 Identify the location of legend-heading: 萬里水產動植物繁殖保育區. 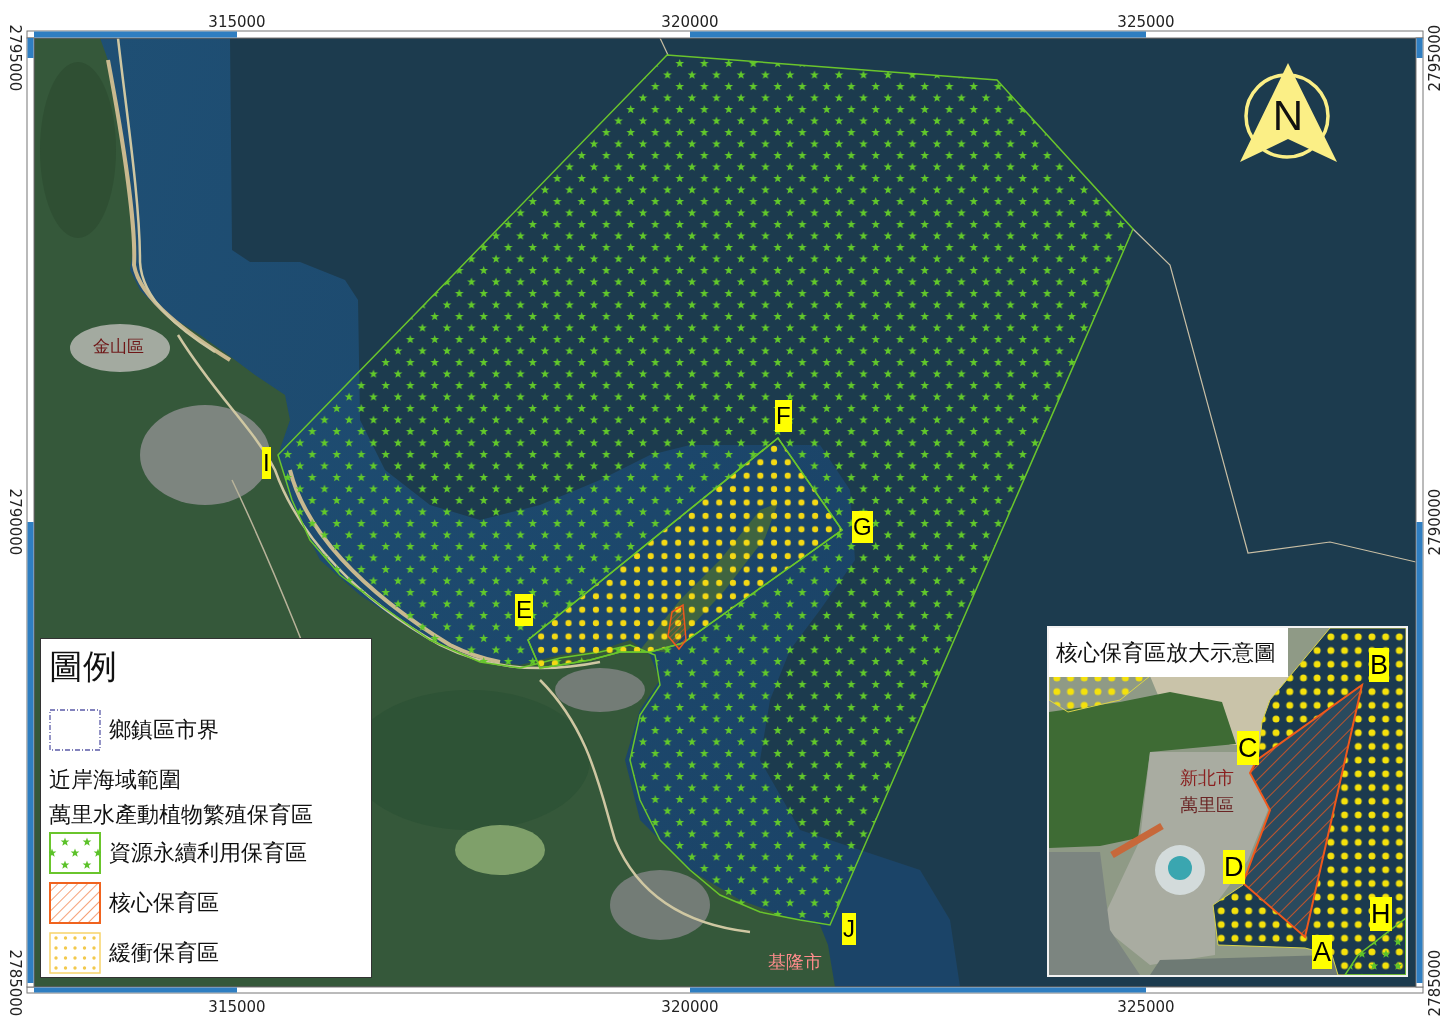
(181, 815).